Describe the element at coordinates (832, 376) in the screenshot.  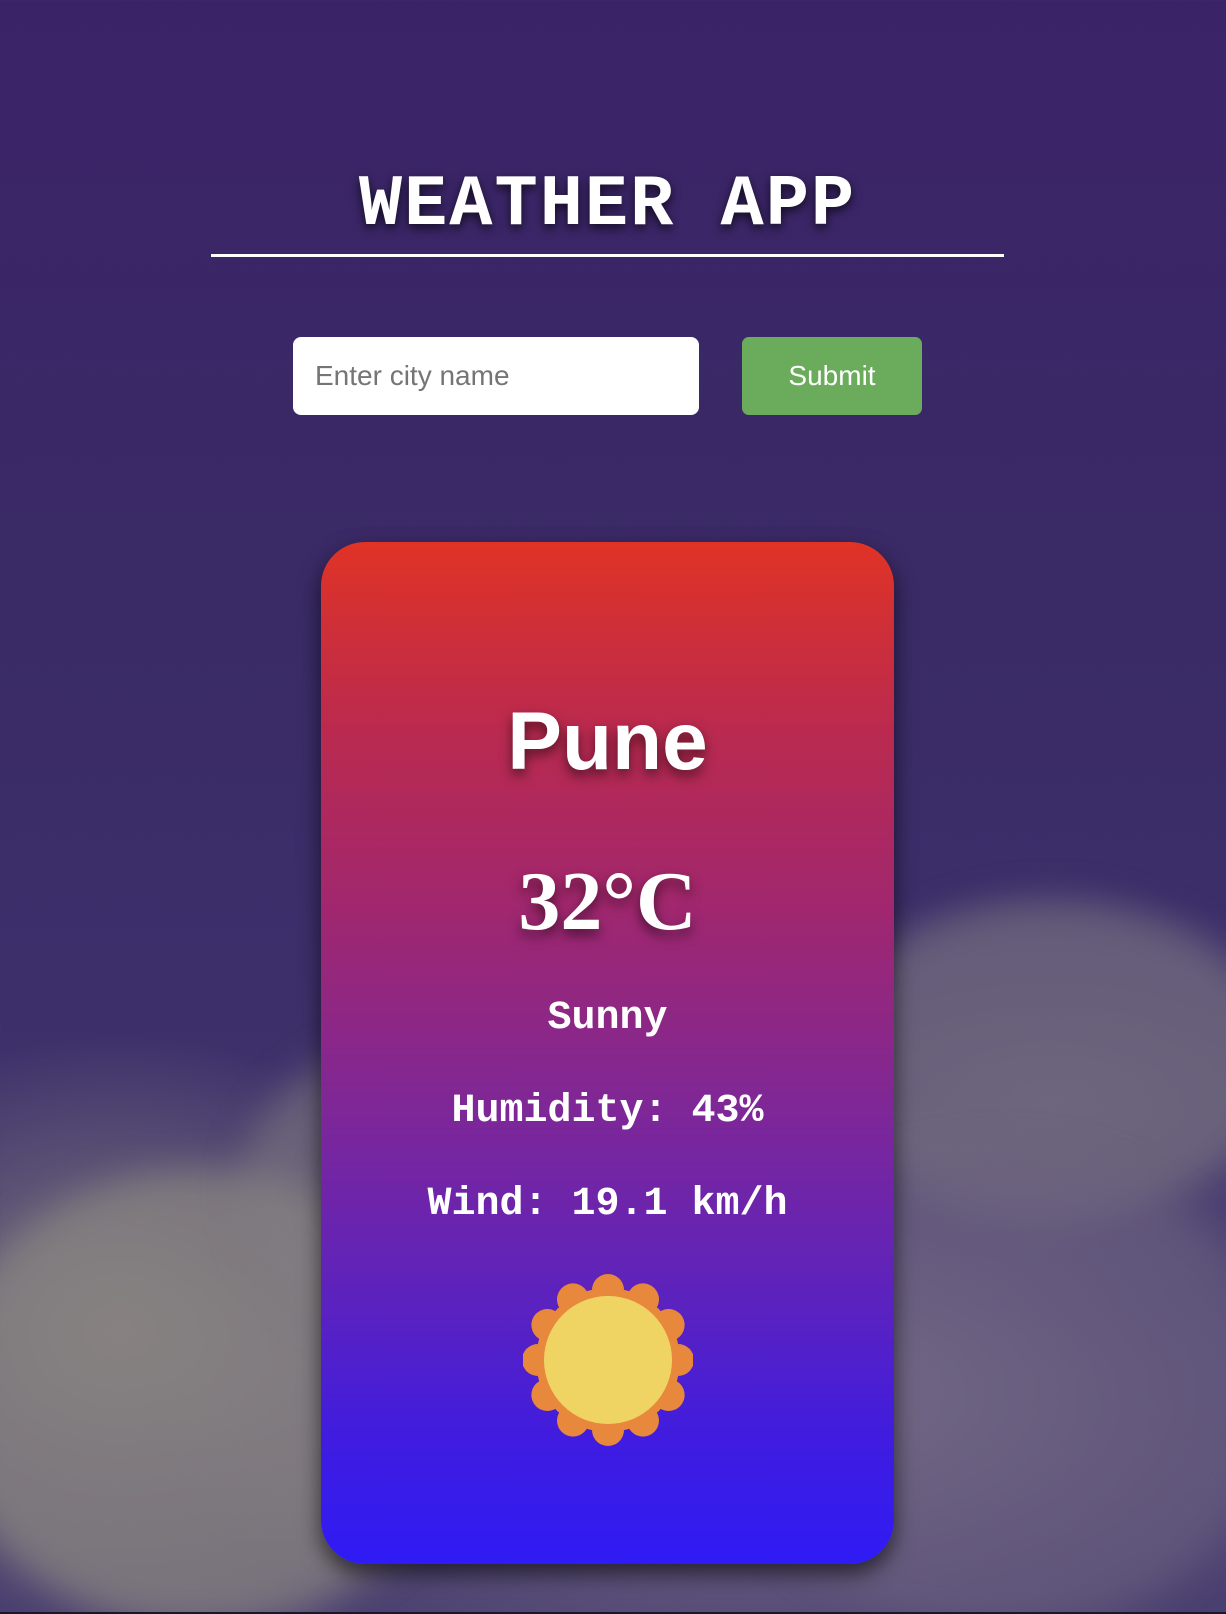
I see `submit-button: Submit` at that location.